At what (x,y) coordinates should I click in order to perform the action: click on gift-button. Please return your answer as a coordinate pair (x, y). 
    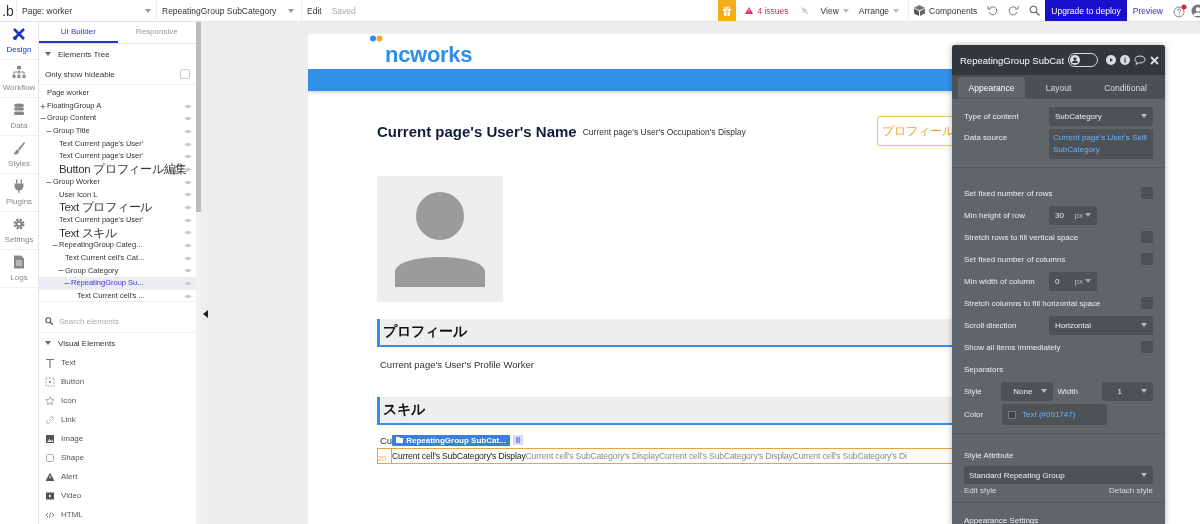
    Looking at the image, I should click on (727, 10).